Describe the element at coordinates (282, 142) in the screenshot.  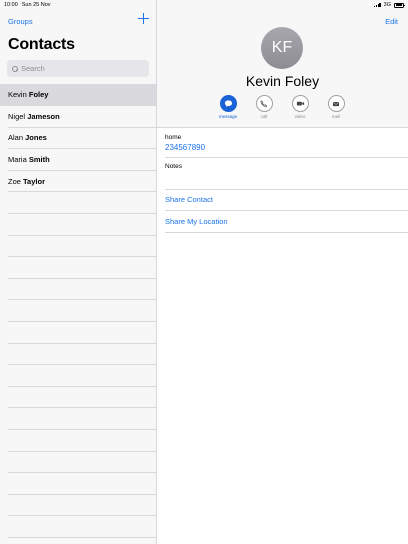
I see `phone-field: home 234567890` at that location.